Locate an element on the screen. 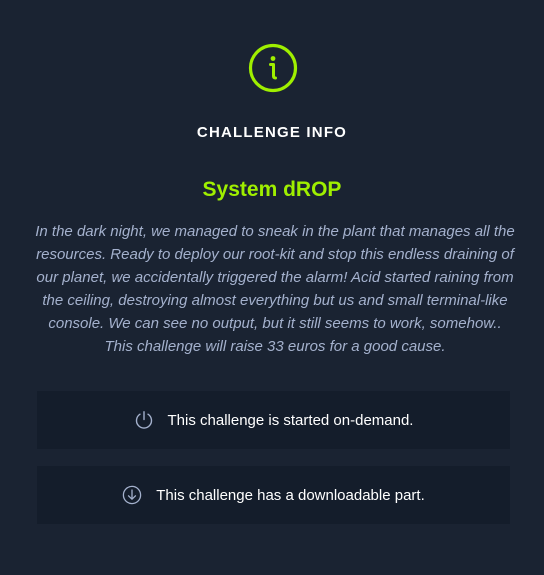  challenge-name: System dROP is located at coordinates (272, 189).